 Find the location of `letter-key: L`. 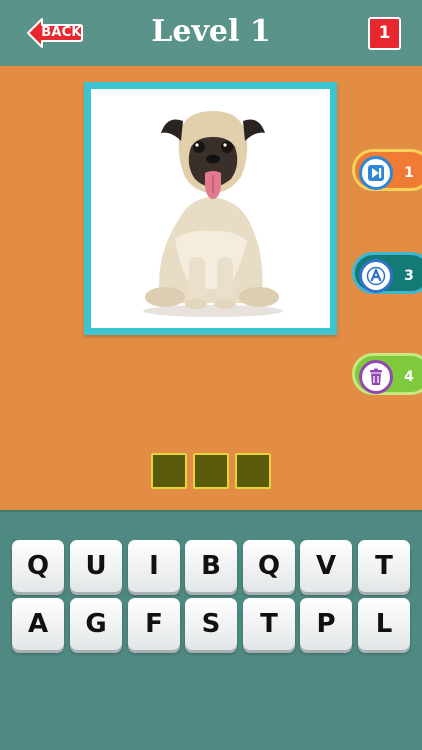

letter-key: L is located at coordinates (384, 624).